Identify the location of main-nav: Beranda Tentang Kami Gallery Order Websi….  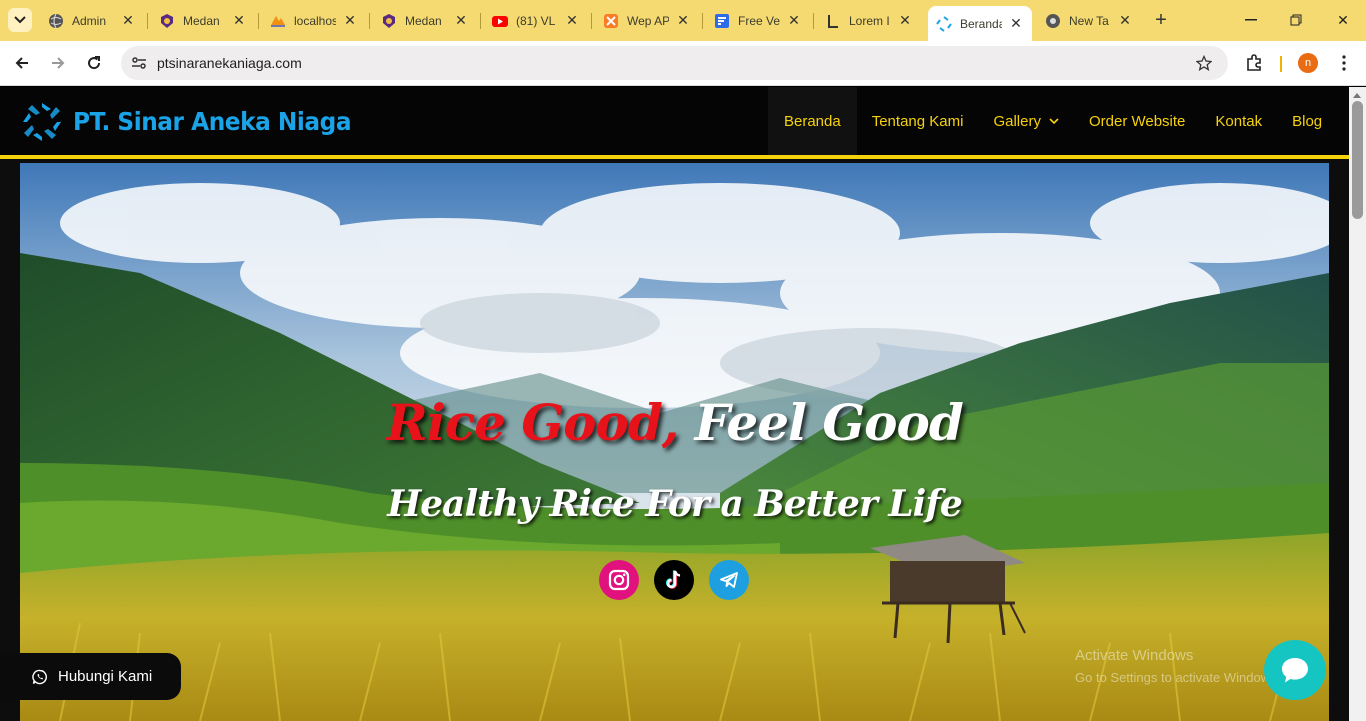
(1052, 121).